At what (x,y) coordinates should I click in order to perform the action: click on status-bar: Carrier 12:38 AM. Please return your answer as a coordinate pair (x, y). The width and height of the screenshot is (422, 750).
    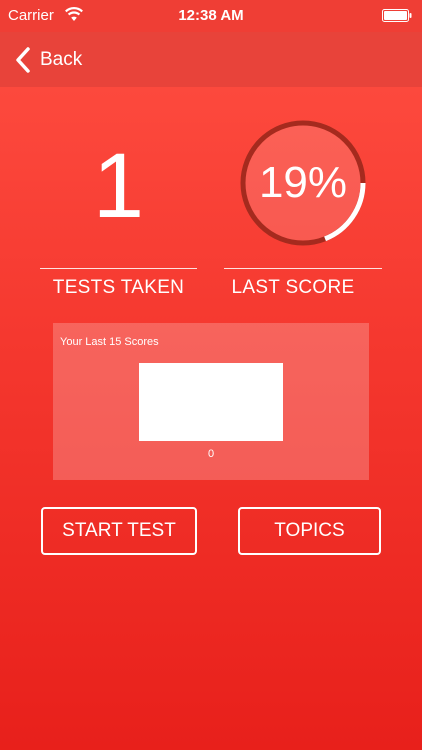
    Looking at the image, I should click on (211, 16).